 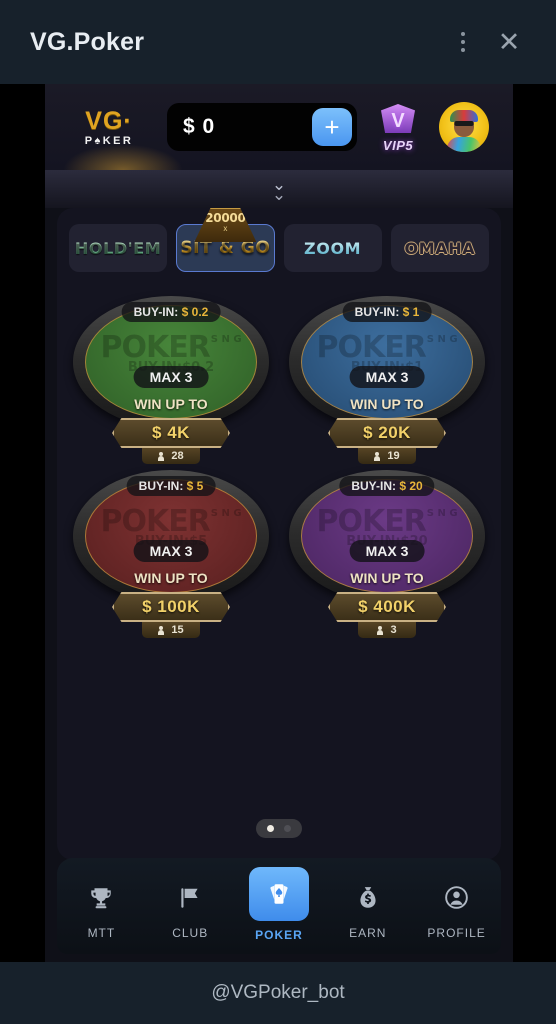 What do you see at coordinates (109, 121) in the screenshot?
I see `brand-line-1: VG·` at bounding box center [109, 121].